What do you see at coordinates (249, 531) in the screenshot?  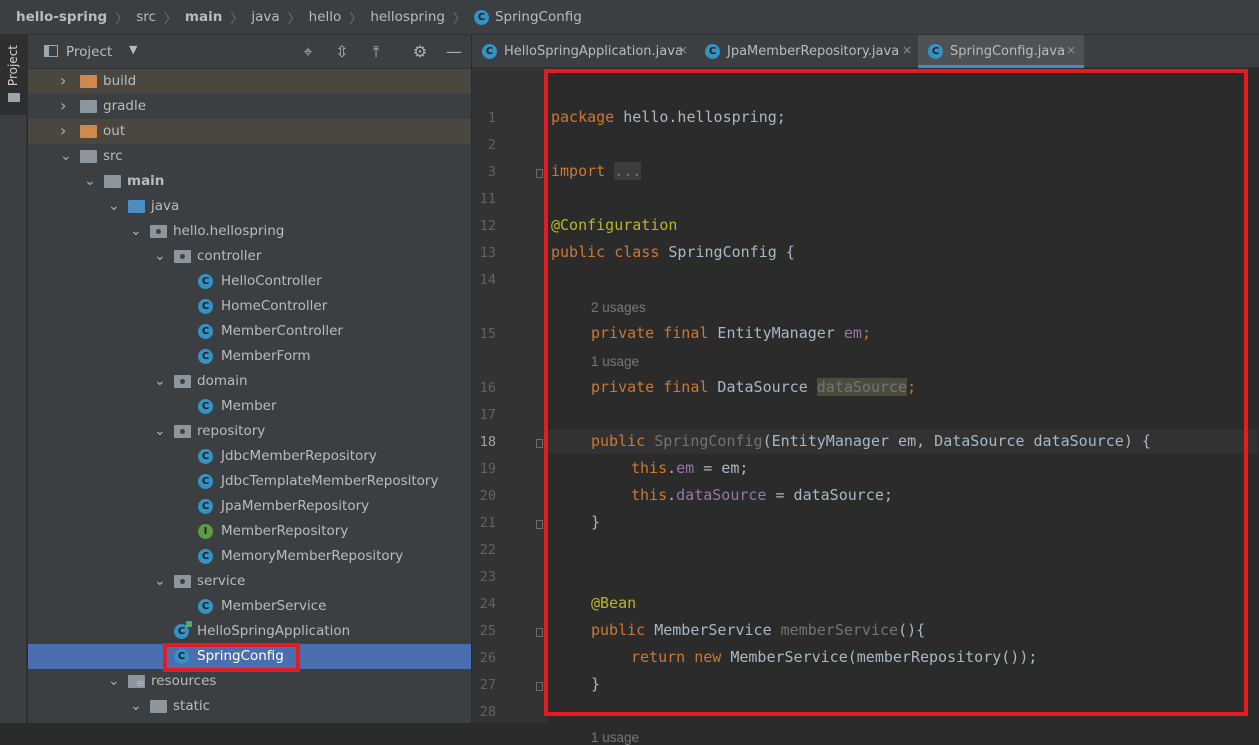 I see `tree-item: I MemberRepository` at bounding box center [249, 531].